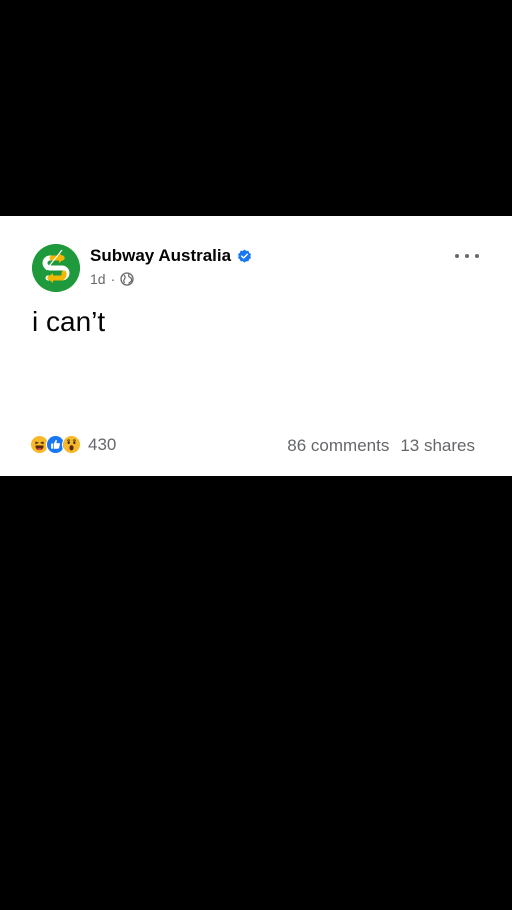  I want to click on reaction-count: 430, so click(102, 444).